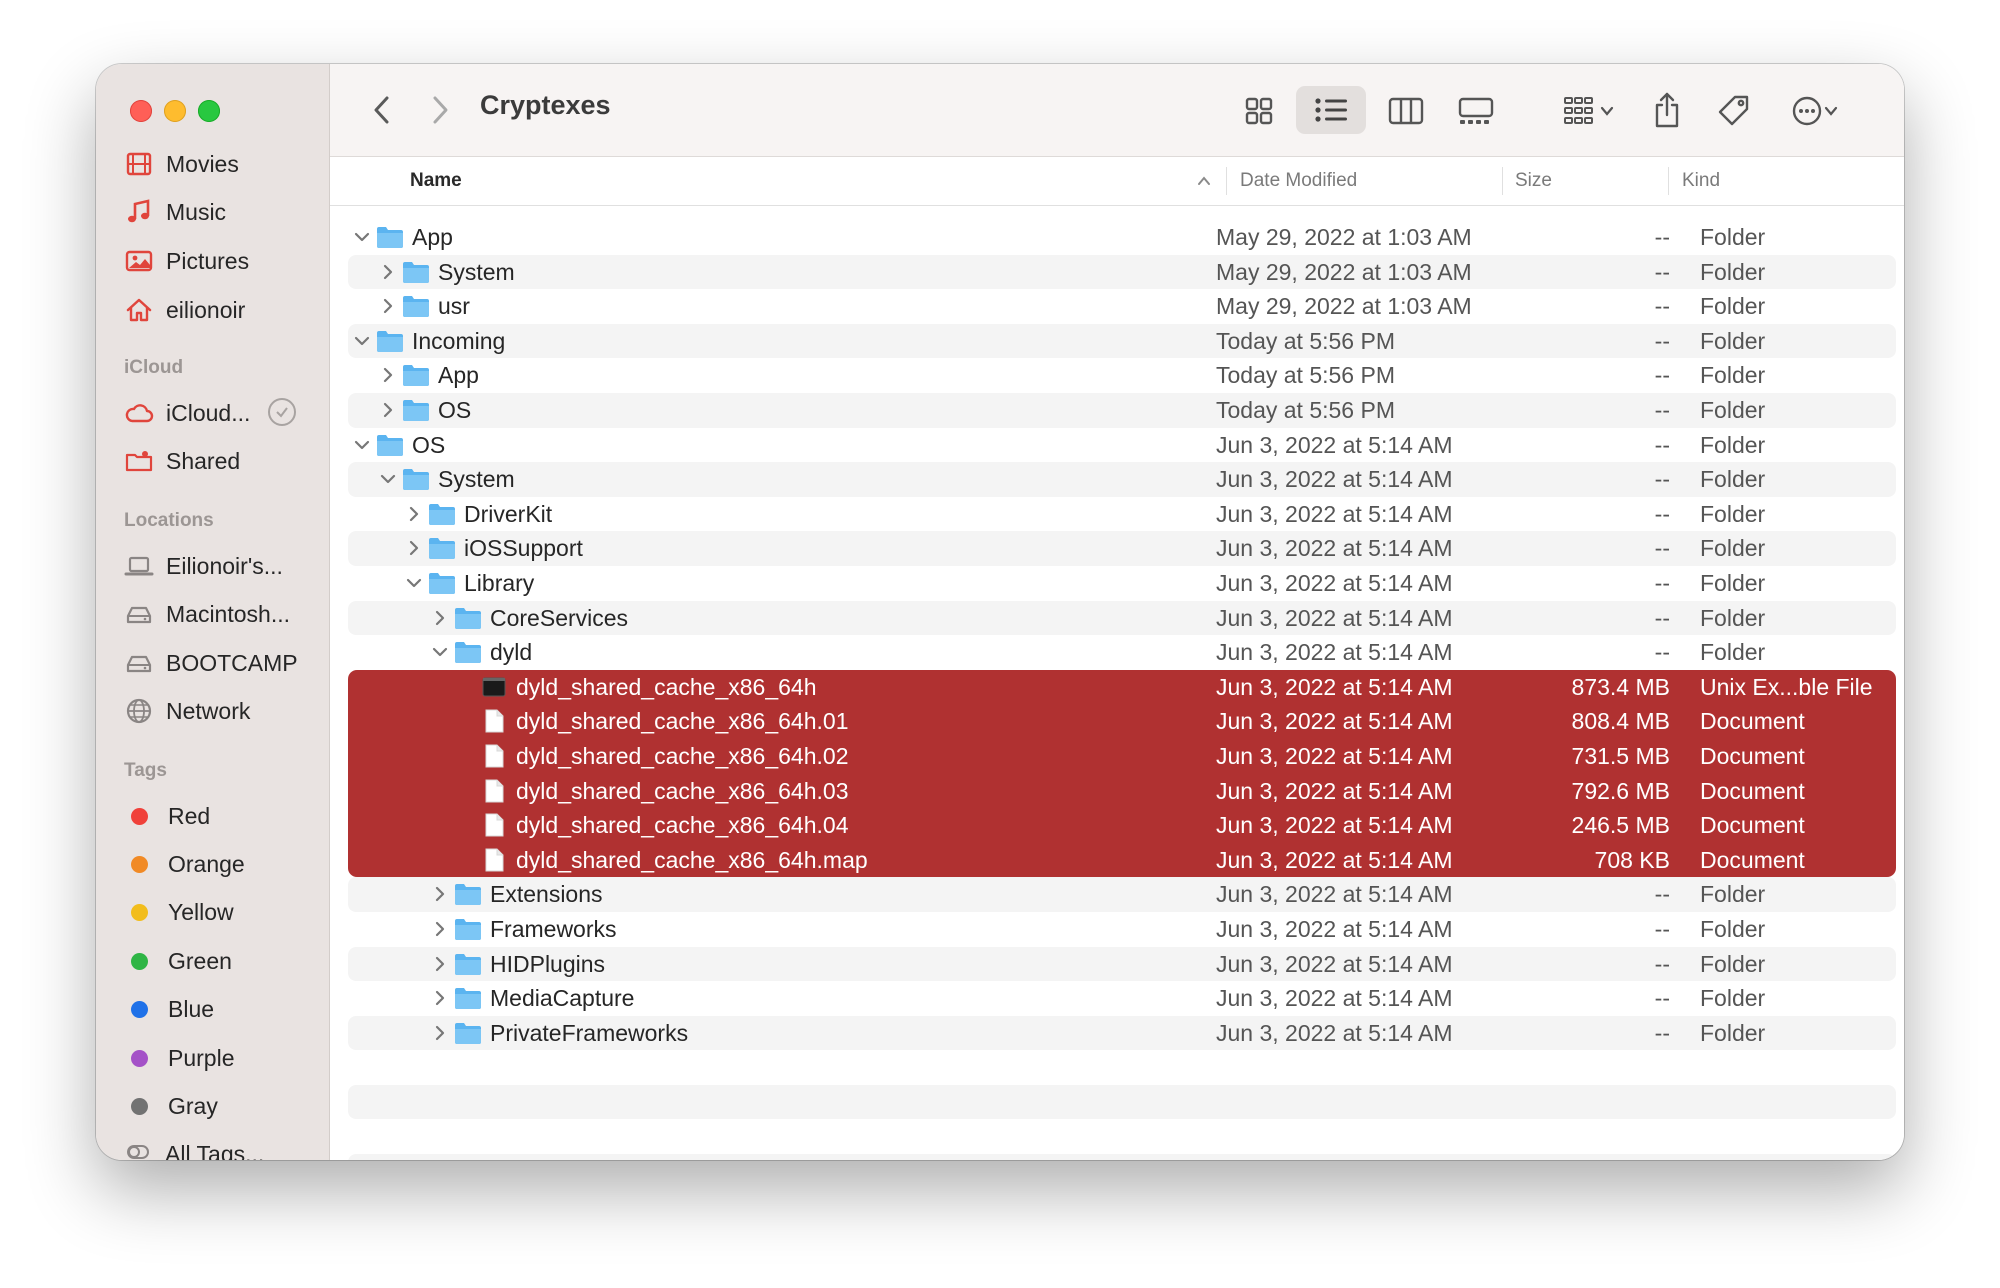 The width and height of the screenshot is (2000, 1288). Describe the element at coordinates (1122, 410) in the screenshot. I see `file-row: OS Today at 5:56 PM -- Folder` at that location.